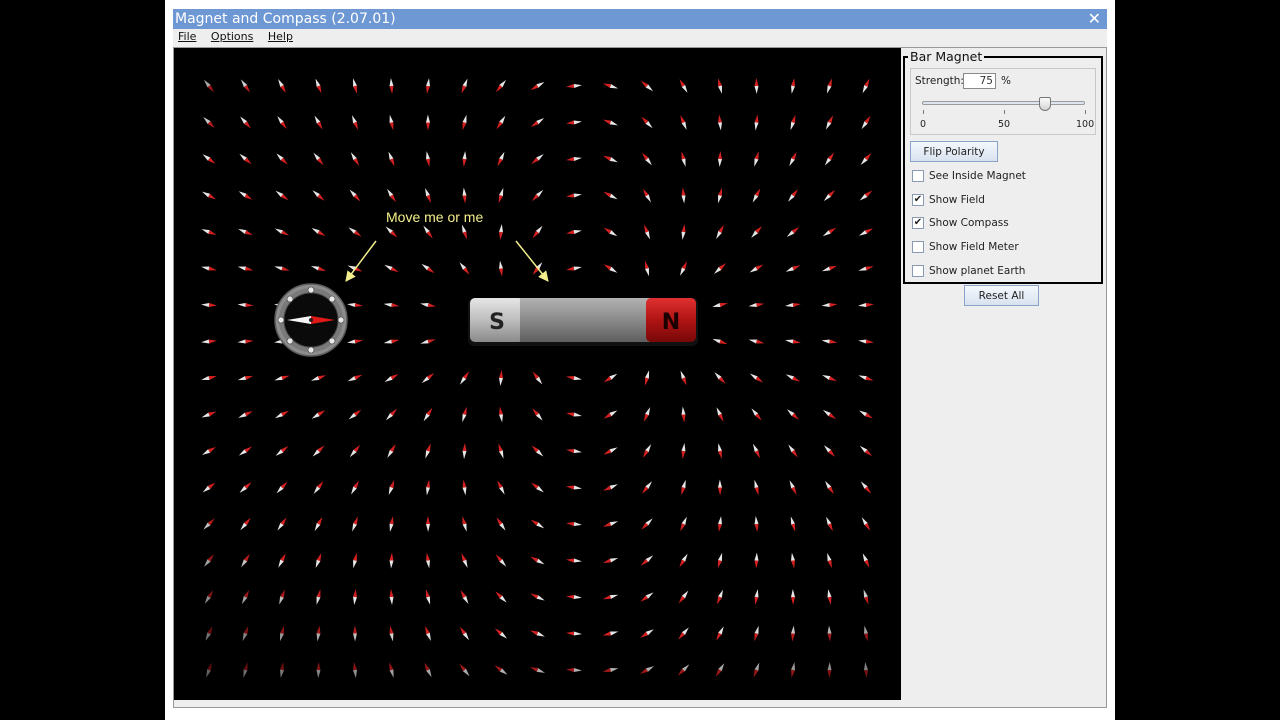 This screenshot has height=720, width=1280. What do you see at coordinates (1001, 295) in the screenshot?
I see `reset-all-button: Reset All` at bounding box center [1001, 295].